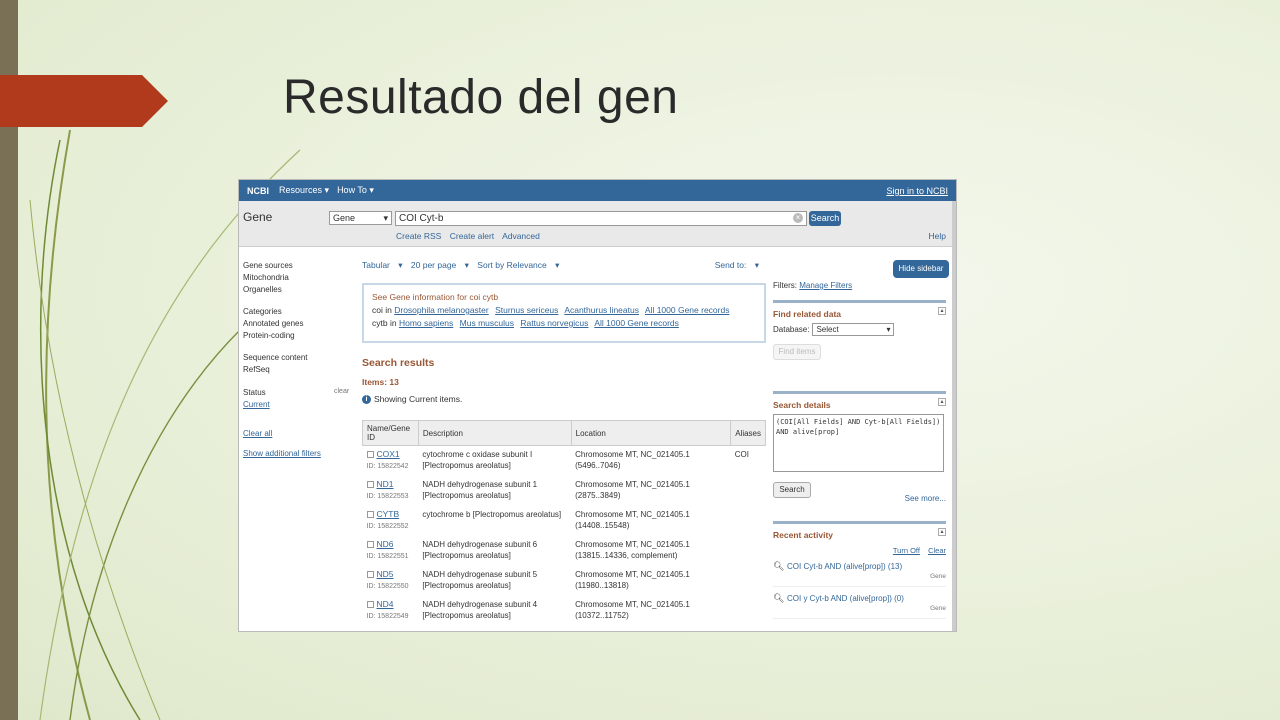 This screenshot has width=1280, height=720. I want to click on info-icon: i, so click(366, 399).